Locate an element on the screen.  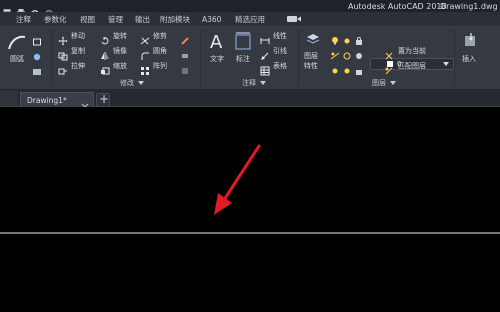
menu-addins: 附加模块 is located at coordinates (175, 19).